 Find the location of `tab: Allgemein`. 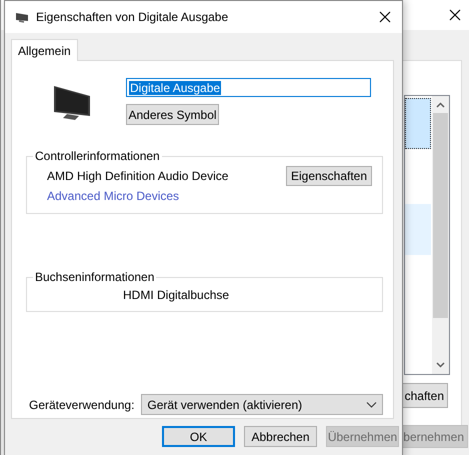

tab: Allgemein is located at coordinates (44, 50).